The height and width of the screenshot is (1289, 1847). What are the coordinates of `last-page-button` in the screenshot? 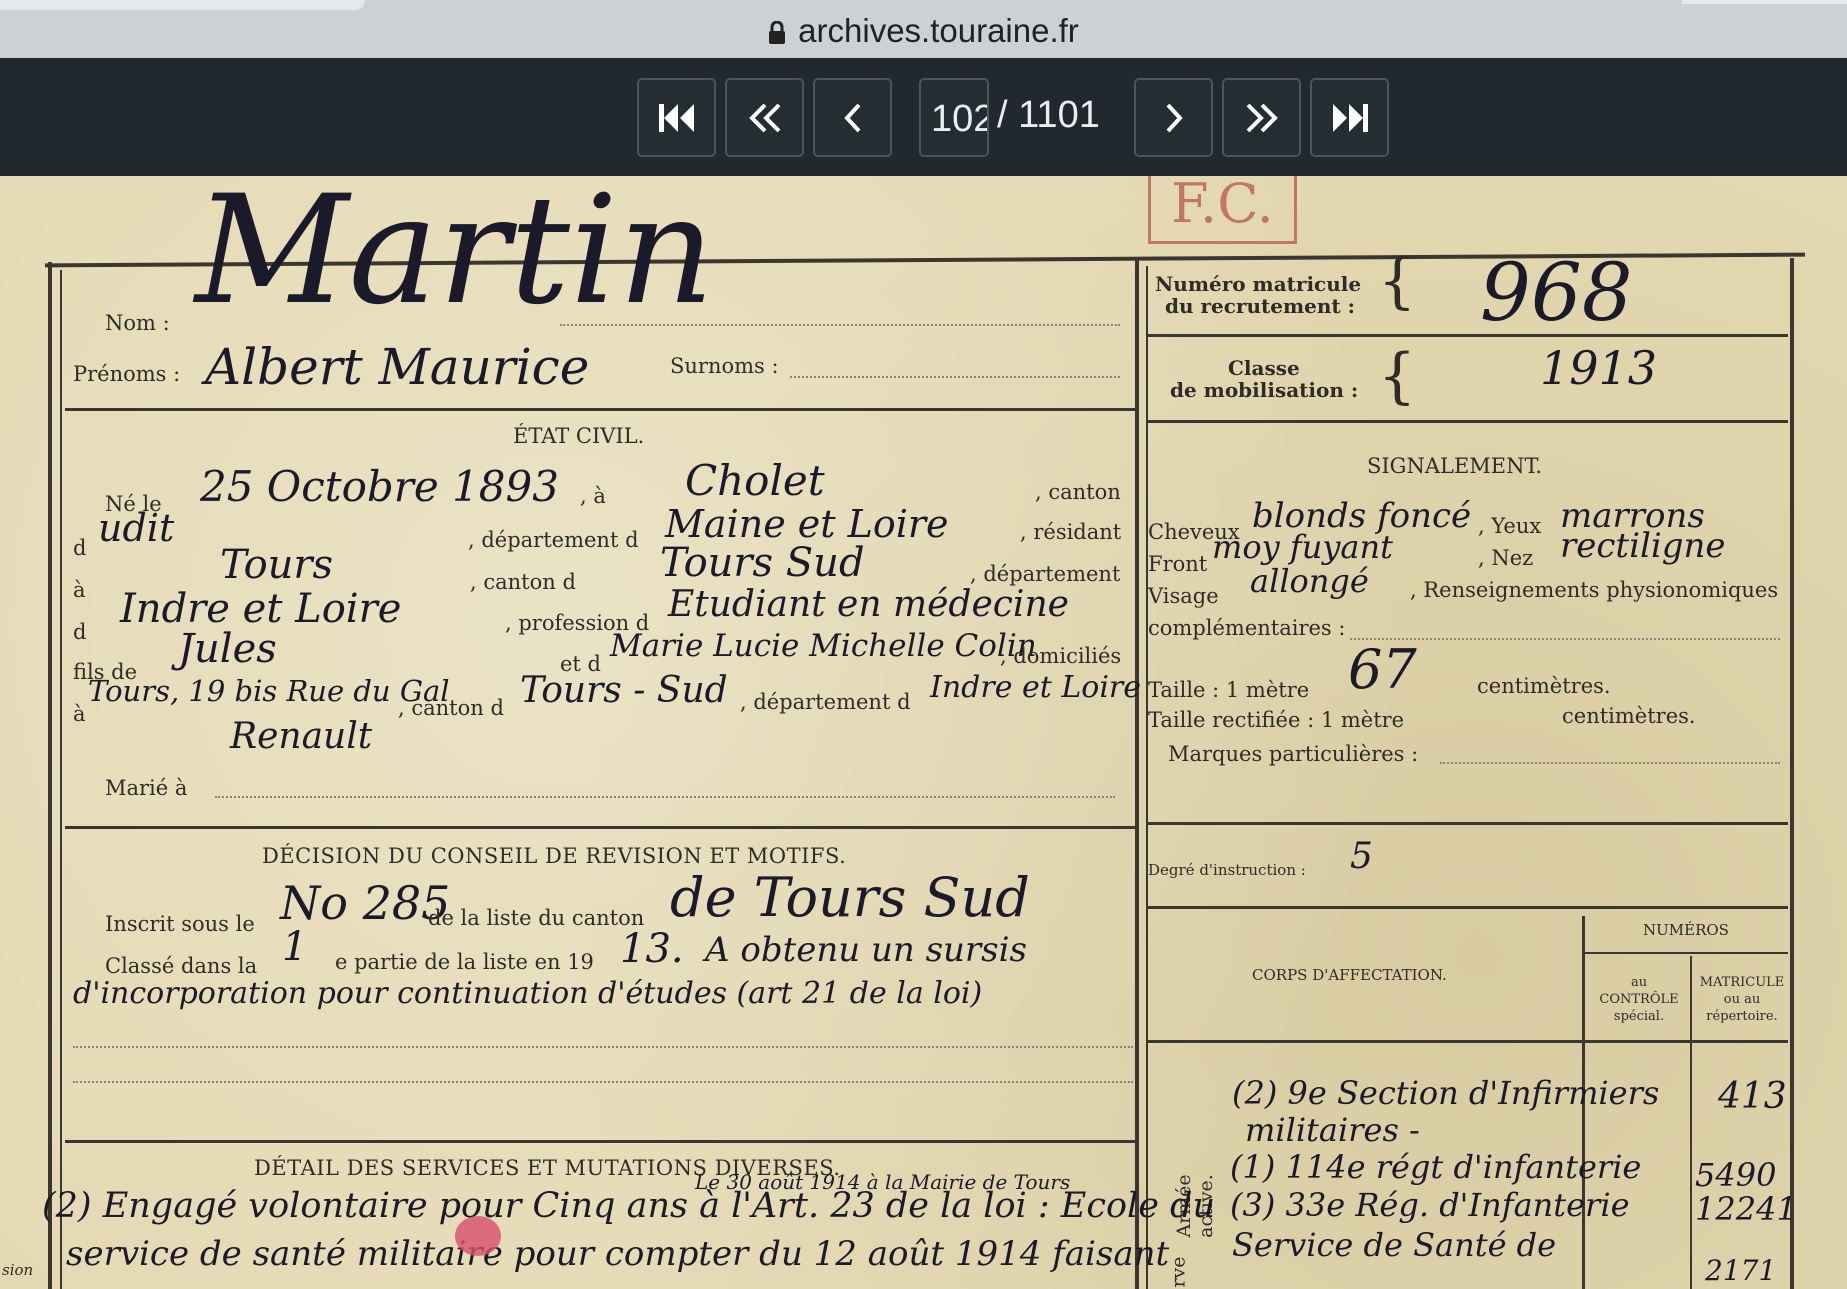 It's located at (1349, 117).